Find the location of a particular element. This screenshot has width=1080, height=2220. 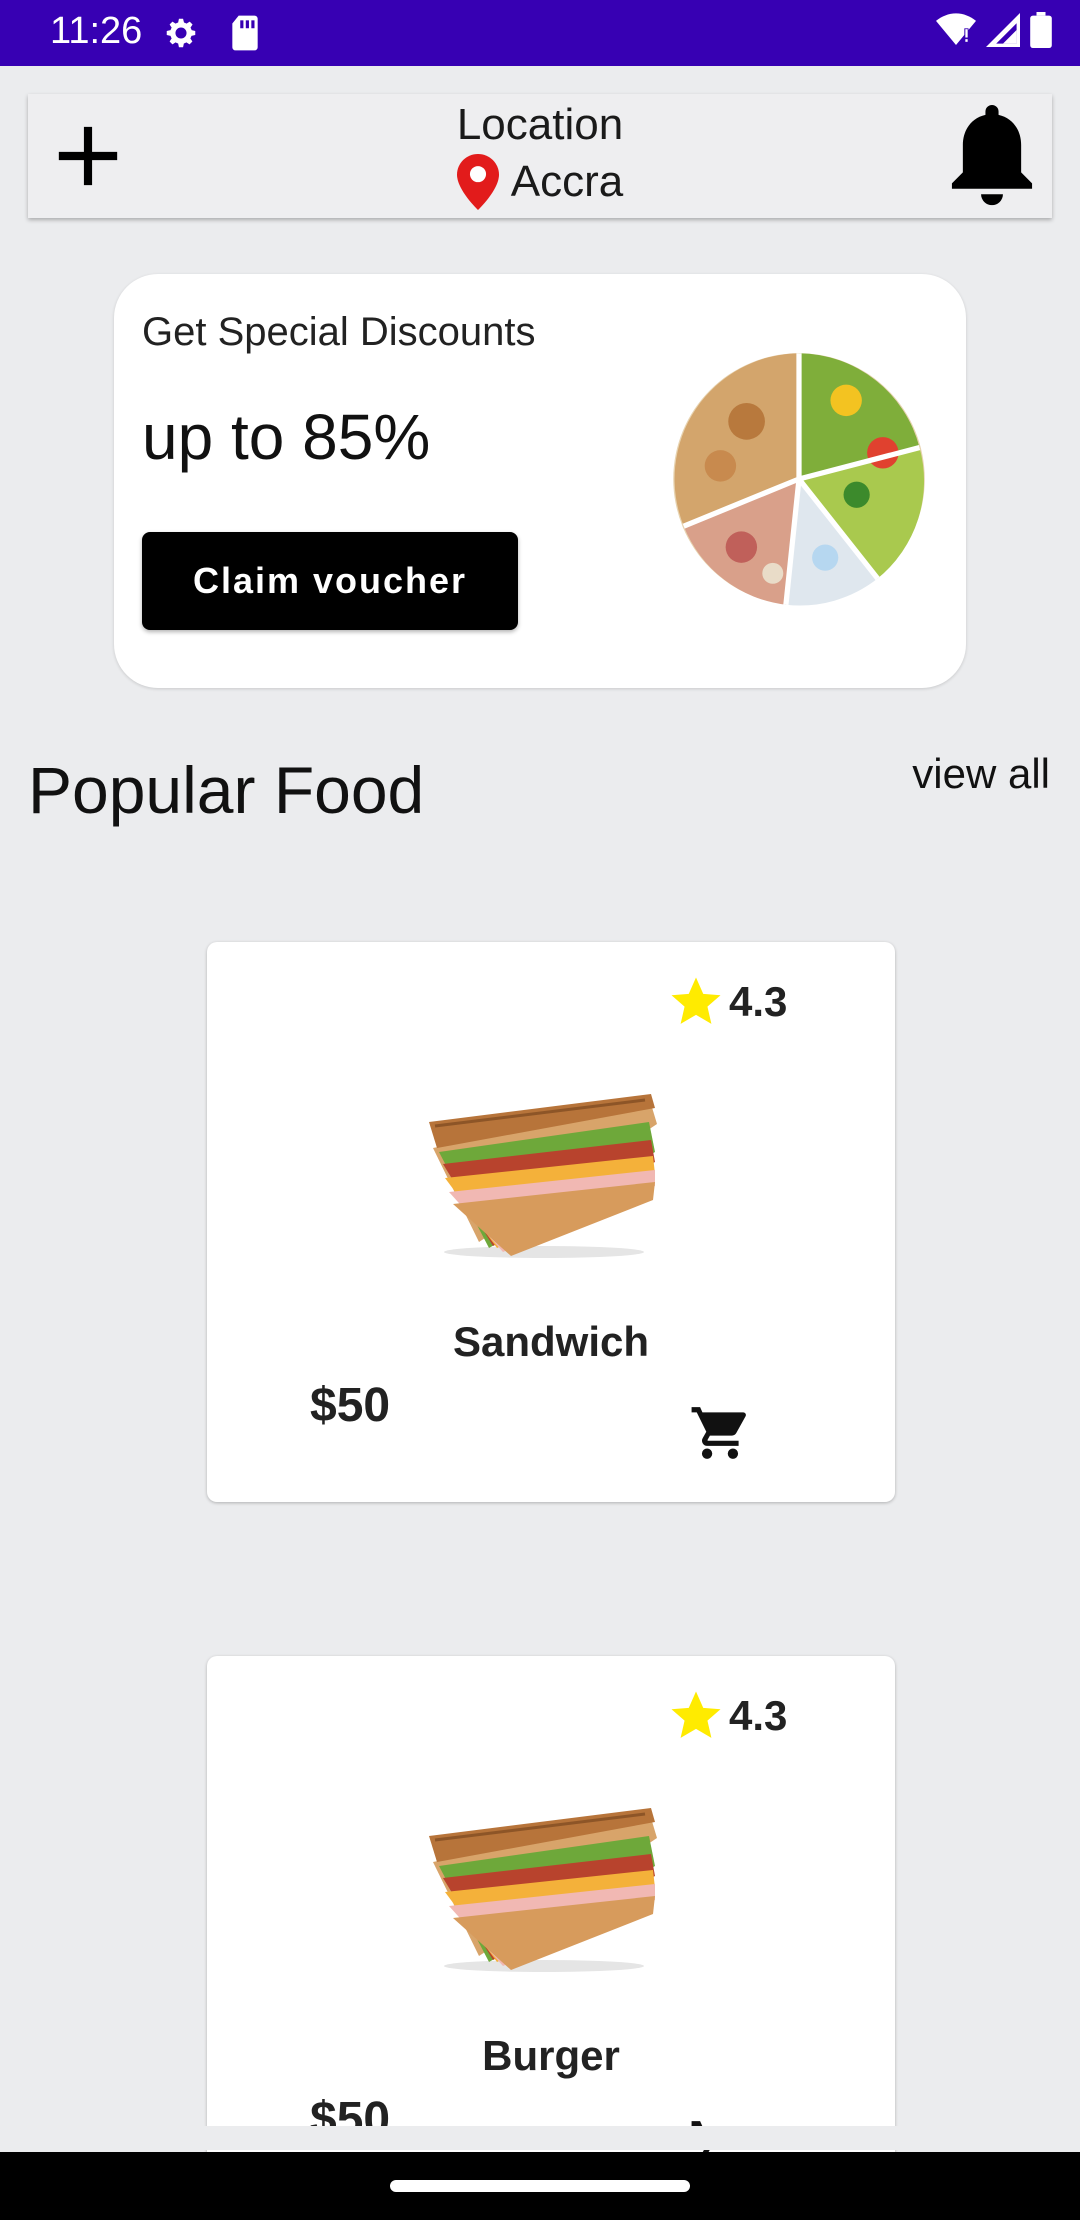

status-bar: 11:26 is located at coordinates (540, 33).